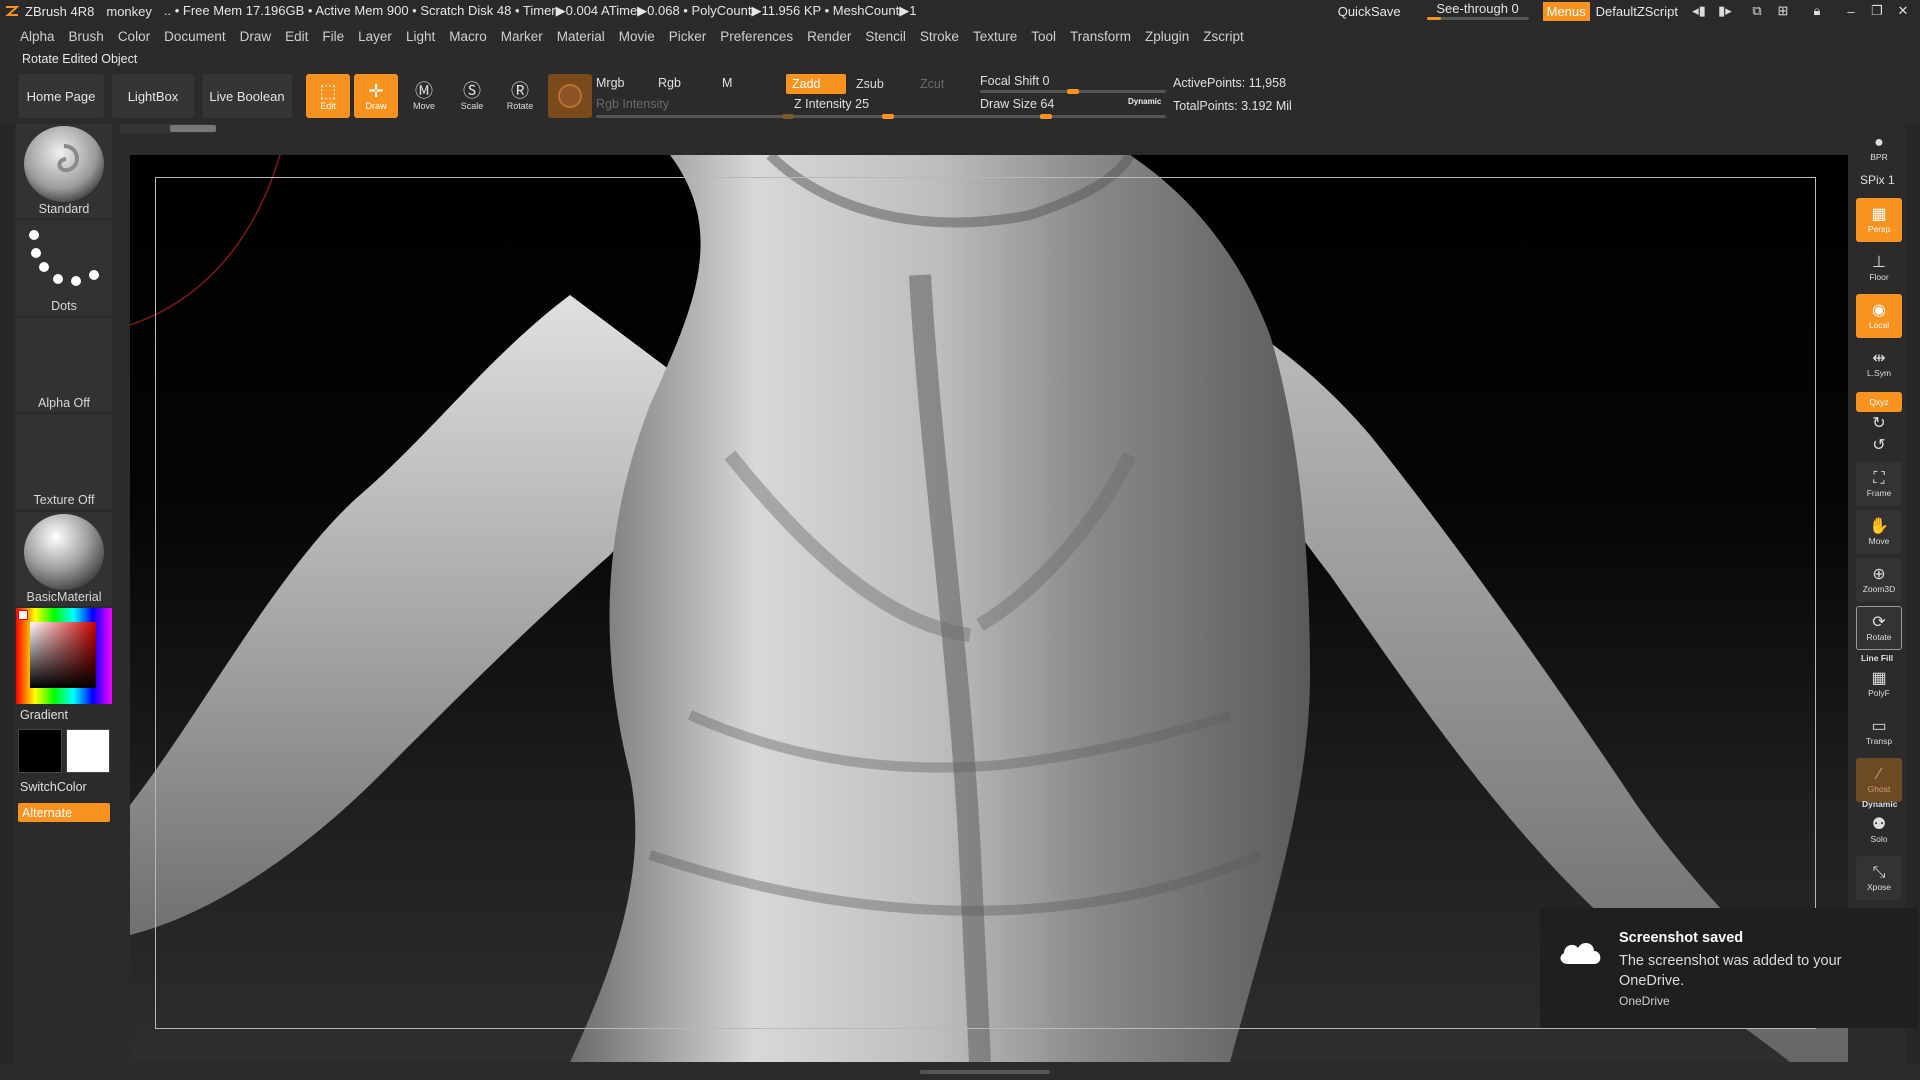 The image size is (1920, 1080). I want to click on default-zscript-button: DefaultZScript, so click(1640, 11).